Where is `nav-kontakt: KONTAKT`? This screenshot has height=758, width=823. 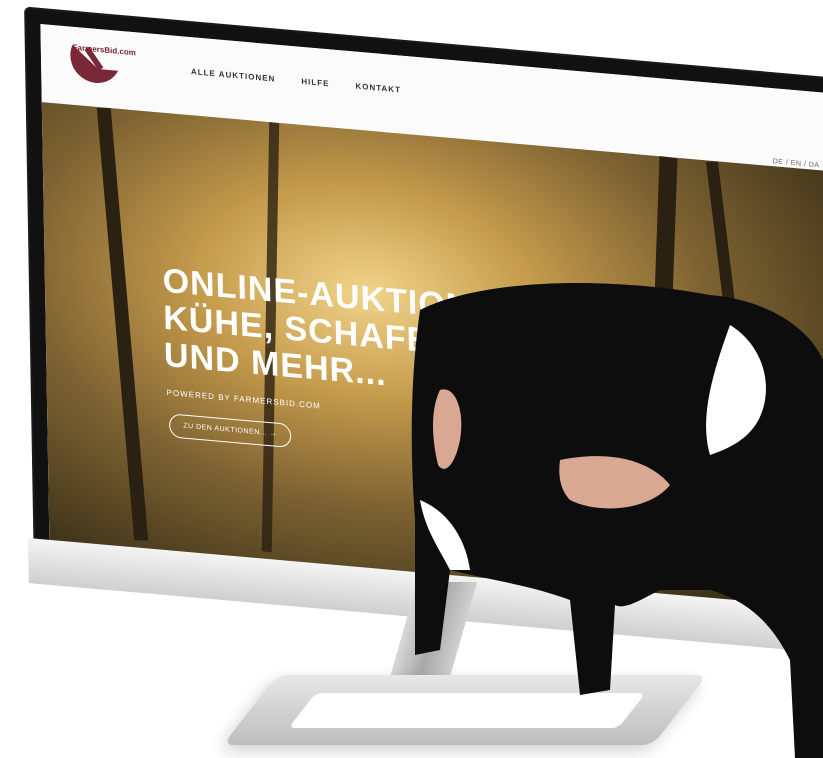 nav-kontakt: KONTAKT is located at coordinates (378, 88).